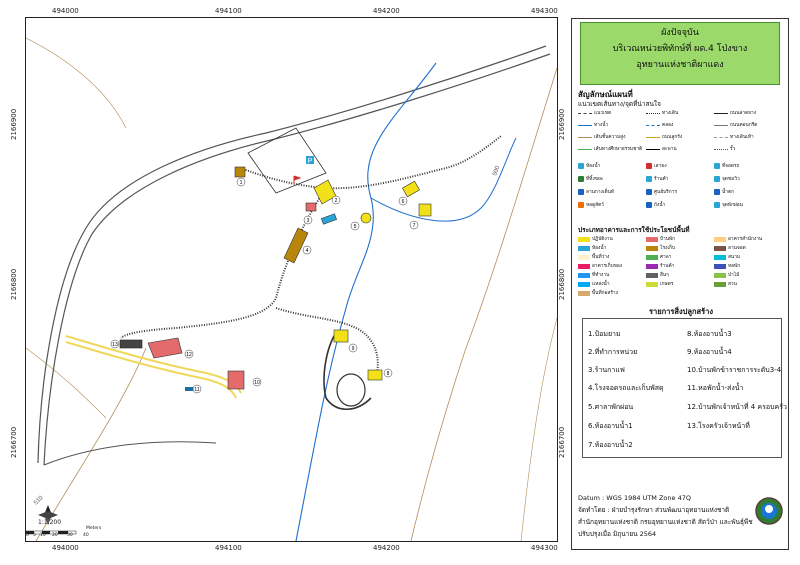 This screenshot has width=800, height=565. Describe the element at coordinates (593, 125) in the screenshot. I see `legend-line-item: ทางน้ำ` at that location.